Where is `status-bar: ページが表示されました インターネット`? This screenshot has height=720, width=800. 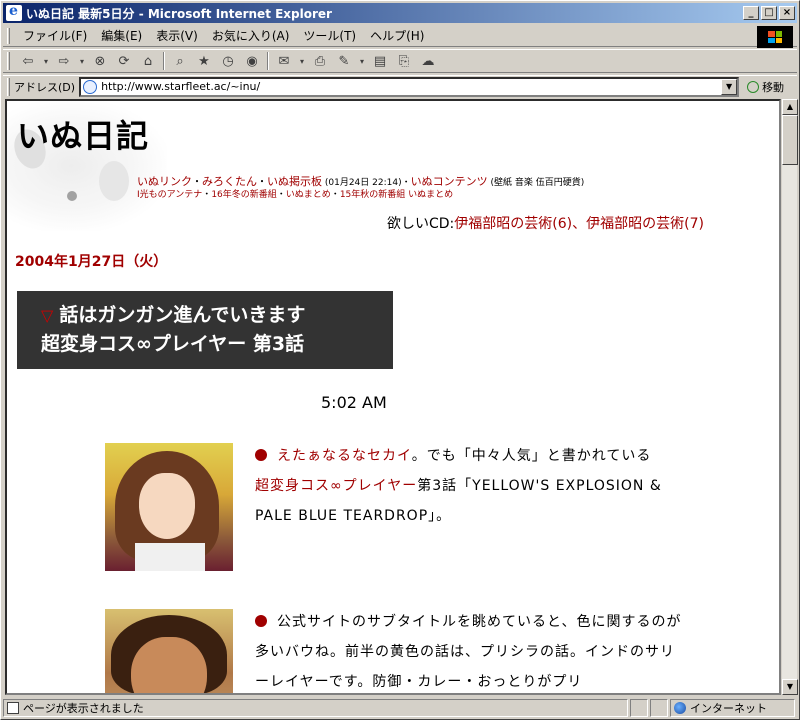
status-bar: ページが表示されました インターネット is located at coordinates (400, 708).